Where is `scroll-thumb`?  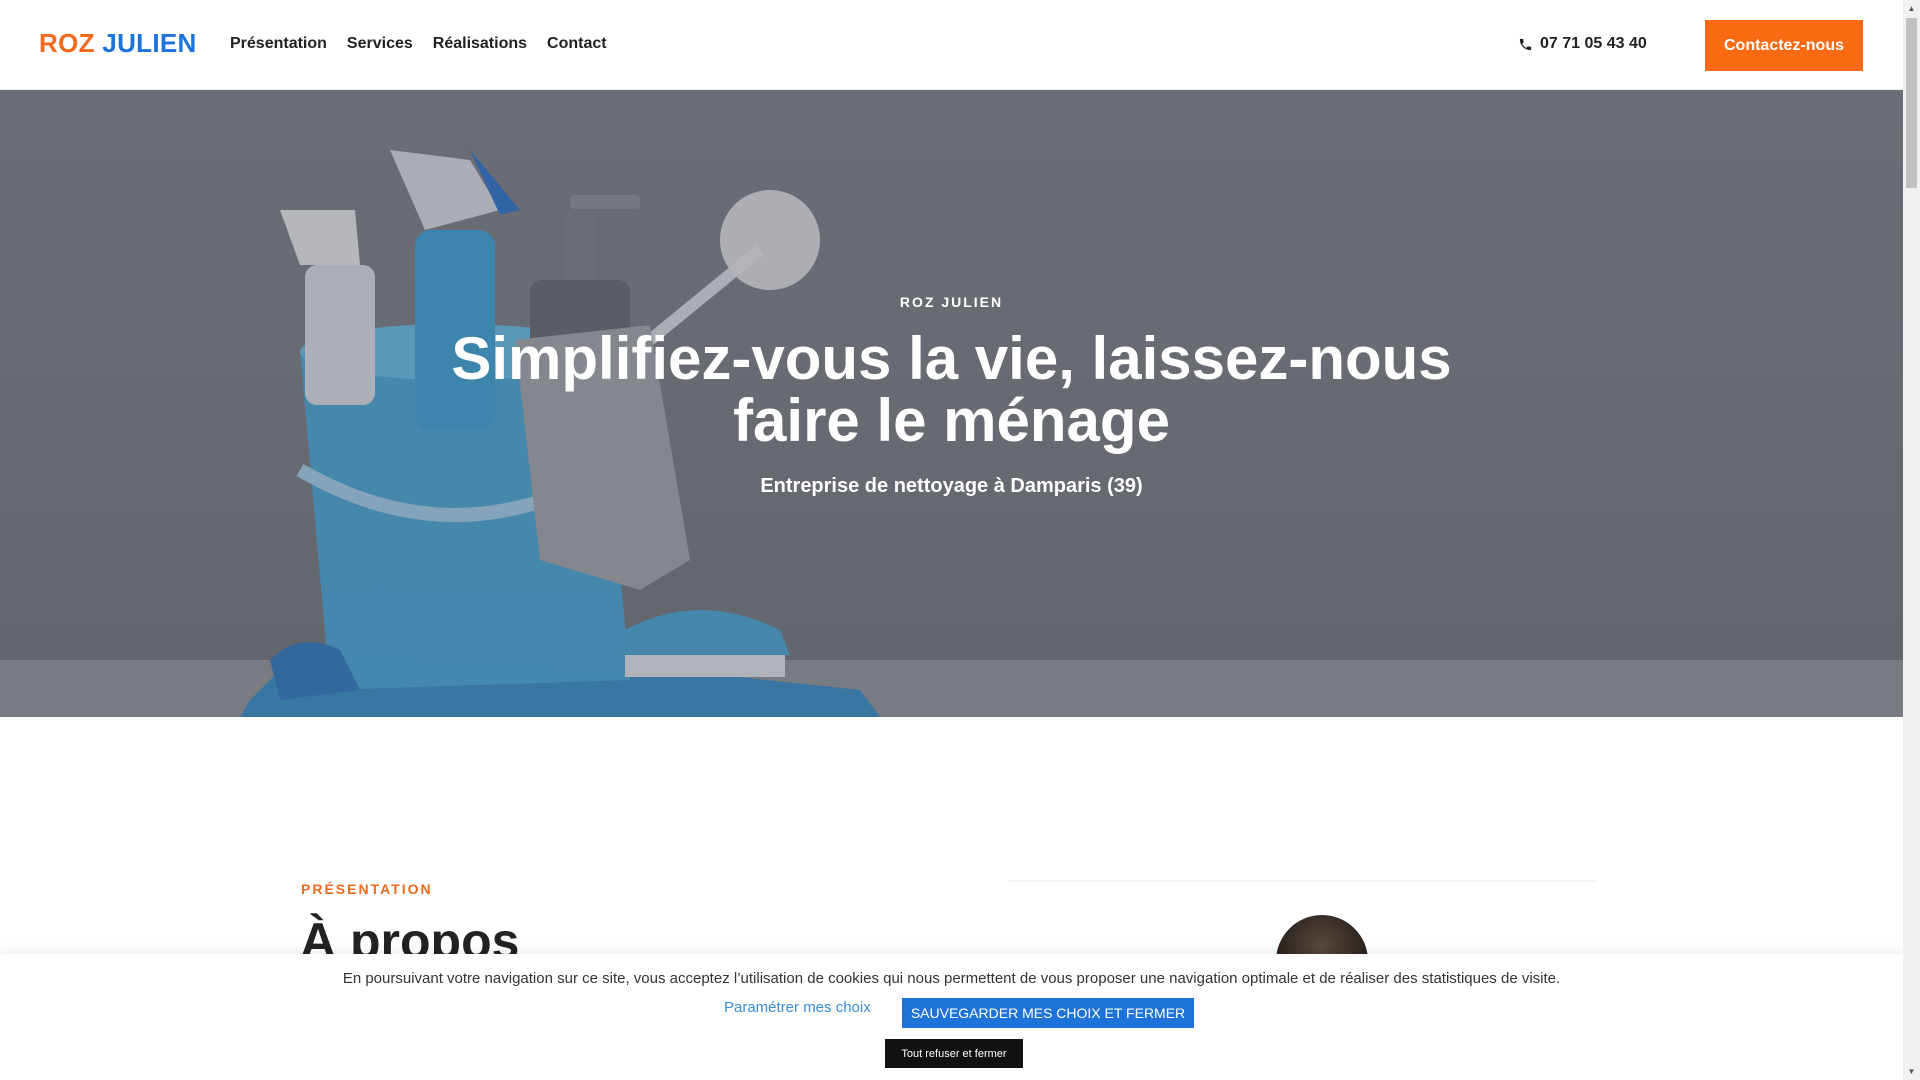
scroll-thumb is located at coordinates (1911, 103).